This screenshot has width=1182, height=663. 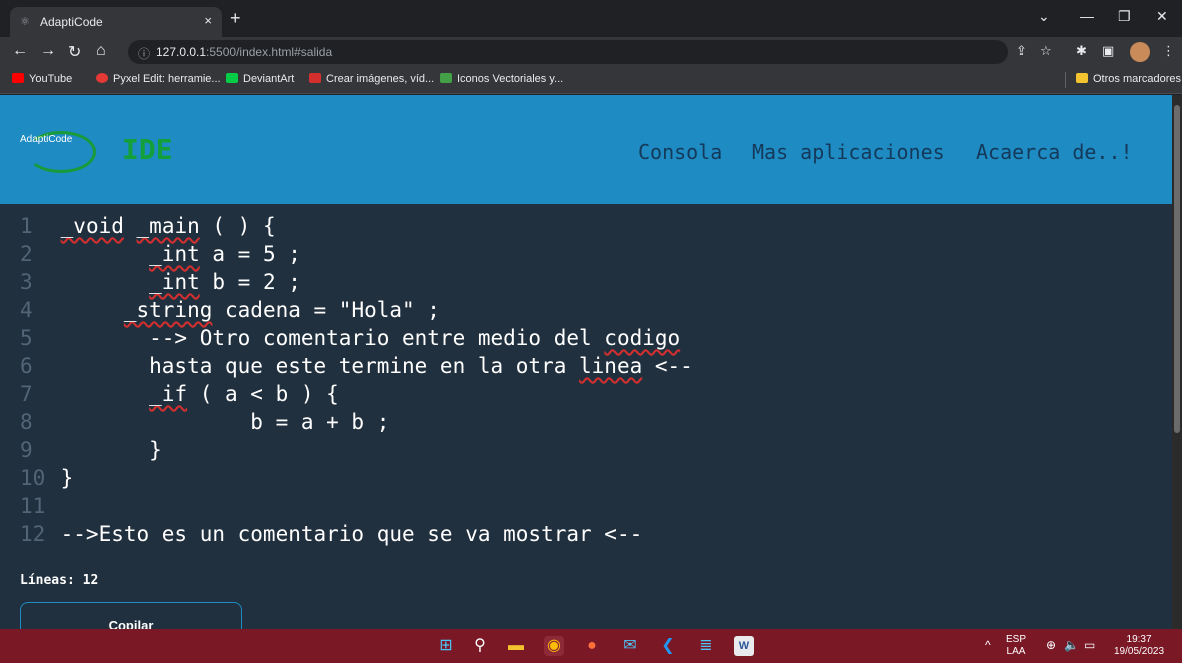 I want to click on bookmark-star-icon: ☆, so click(x=1046, y=51).